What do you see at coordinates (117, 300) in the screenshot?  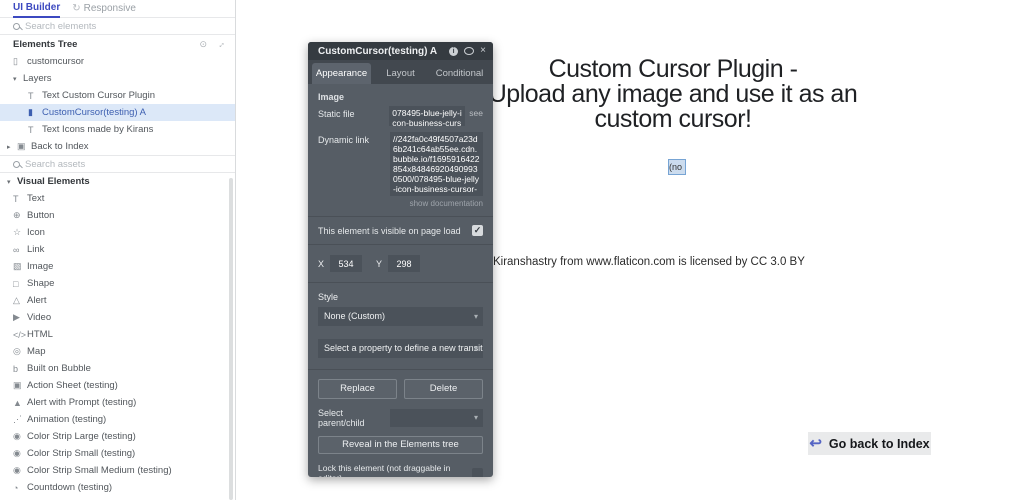 I see `asset-item-alert: △ Alert` at bounding box center [117, 300].